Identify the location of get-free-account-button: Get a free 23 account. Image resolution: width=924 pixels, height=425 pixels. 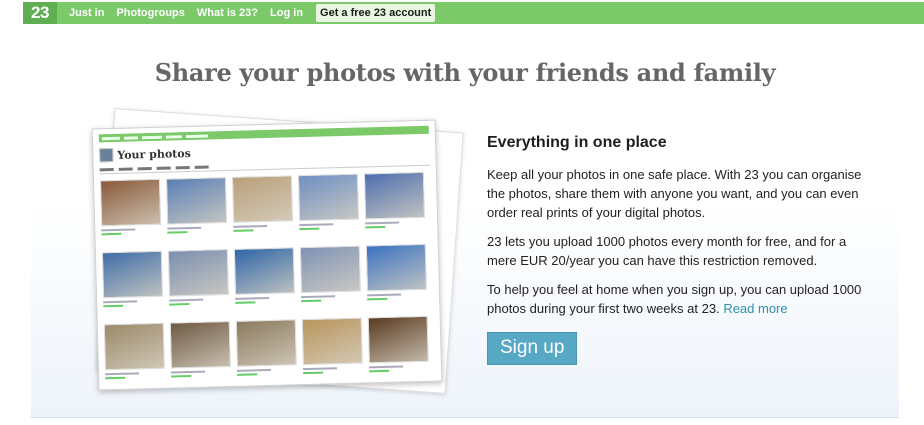
(376, 13).